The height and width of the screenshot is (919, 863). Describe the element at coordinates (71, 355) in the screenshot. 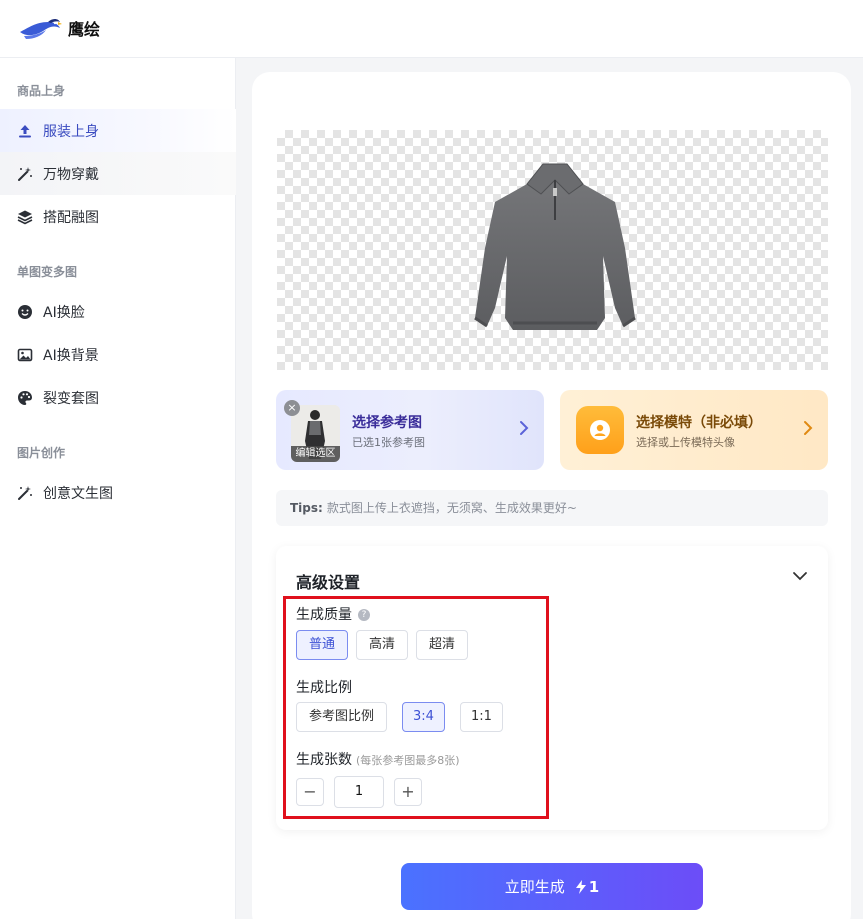

I see `sidebar-item-label: AI换背景` at that location.